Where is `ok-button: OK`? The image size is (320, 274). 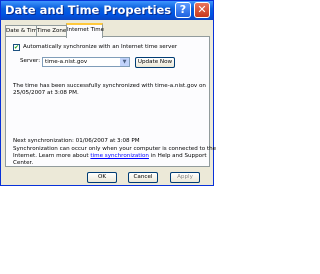 ok-button: OK is located at coordinates (102, 177).